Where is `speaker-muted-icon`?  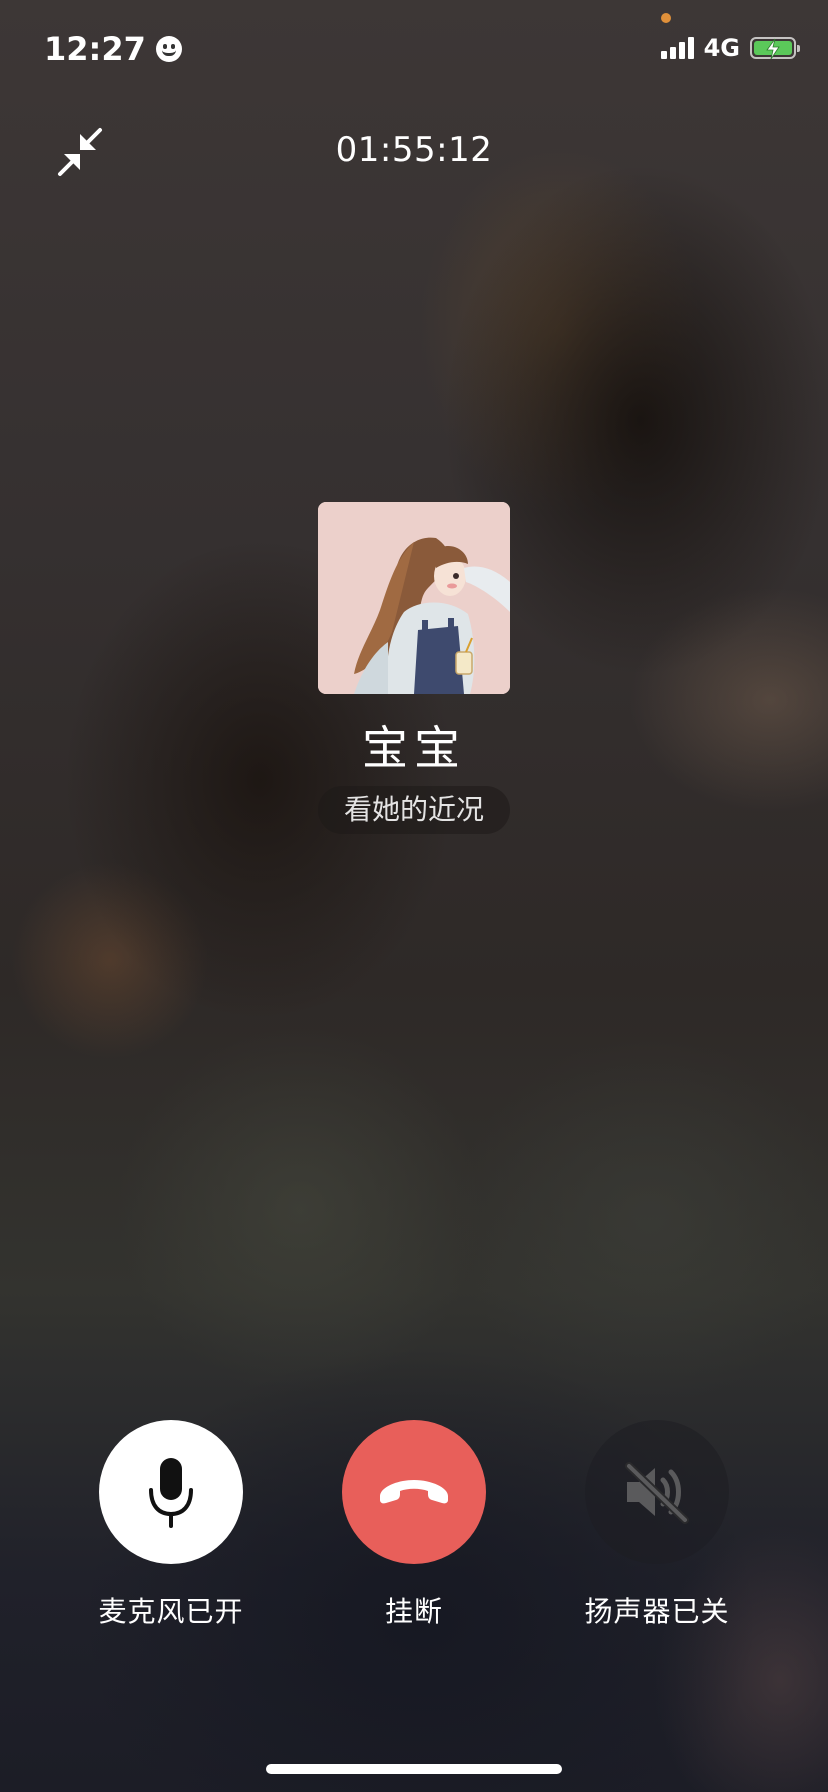
speaker-muted-icon is located at coordinates (657, 1493).